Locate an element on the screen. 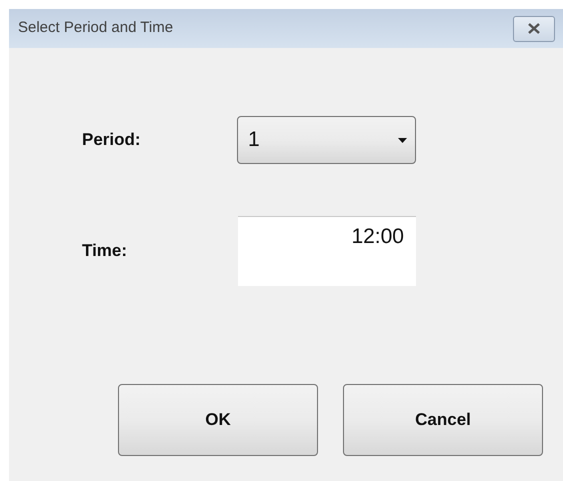  caret-icon is located at coordinates (402, 140).